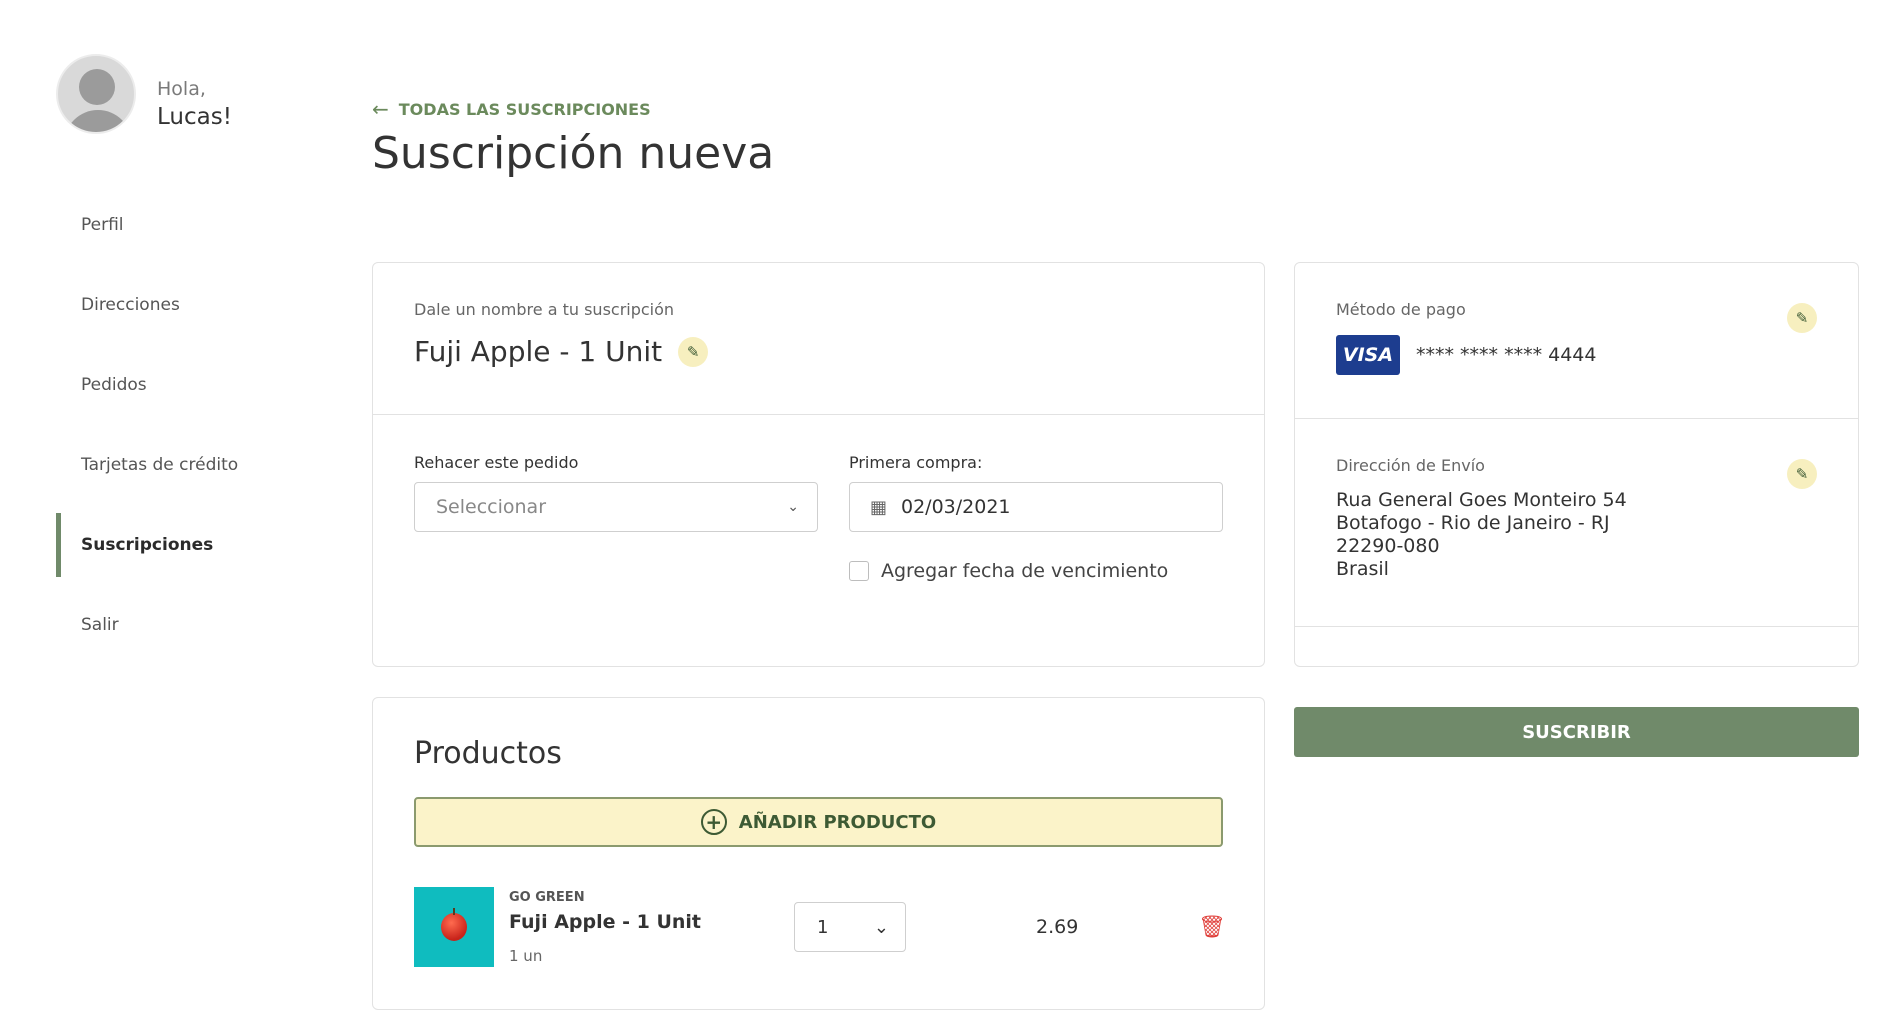 This screenshot has height=1020, width=1896. Describe the element at coordinates (1576, 732) in the screenshot. I see `subscribe-button: SUSCRIBIR` at that location.